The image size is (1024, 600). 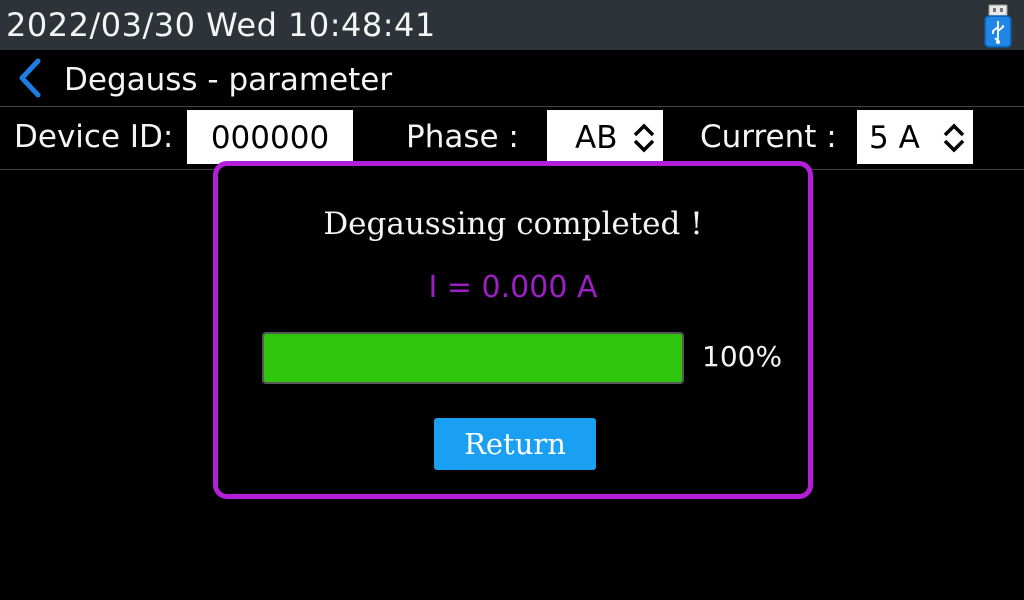 I want to click on phase-label: Phase :, so click(x=462, y=137).